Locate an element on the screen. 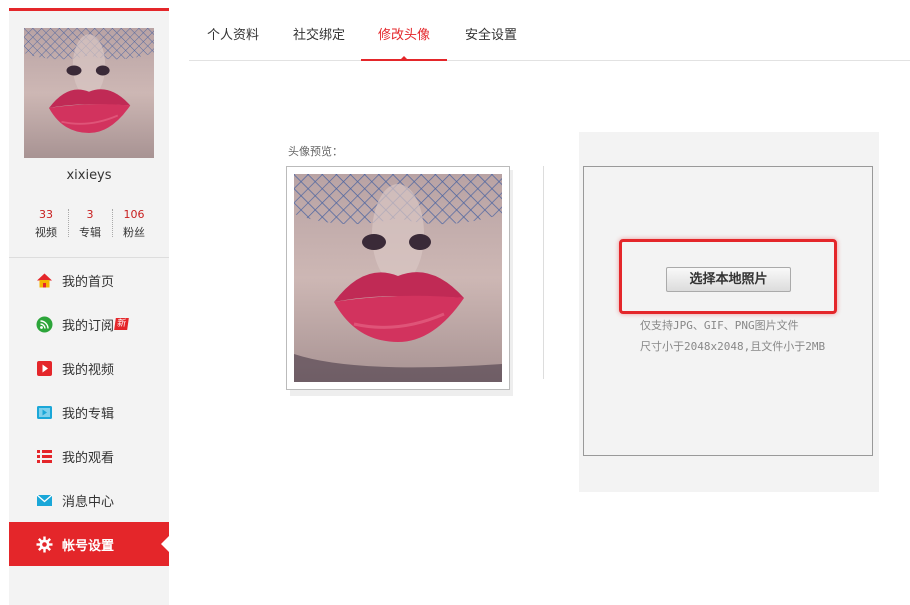  choose-local-photo-button: 选择本地照片 is located at coordinates (728, 279).